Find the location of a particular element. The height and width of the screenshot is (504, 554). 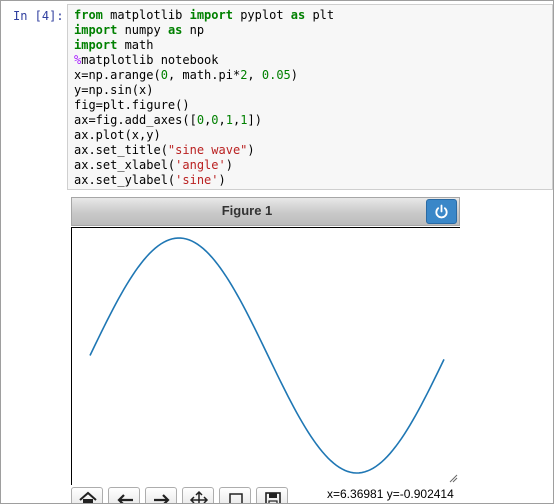

code-token: ax.set_title( is located at coordinates (121, 150).